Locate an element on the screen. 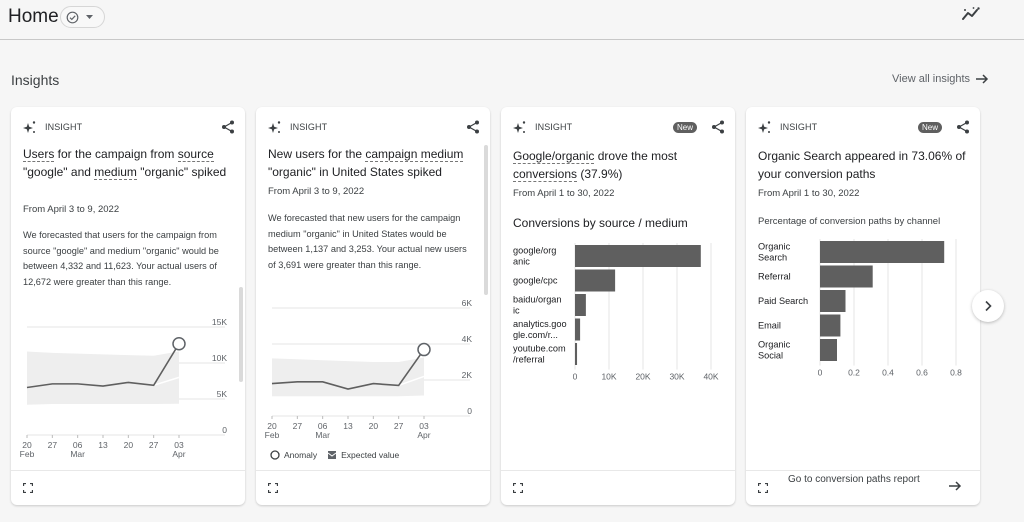  y-tick-label: 0 is located at coordinates (469, 411).